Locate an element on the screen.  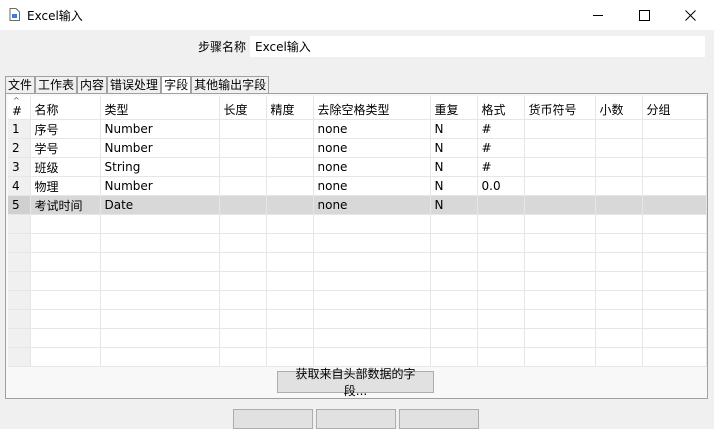
column-header-precision: 精度 is located at coordinates (290, 108).